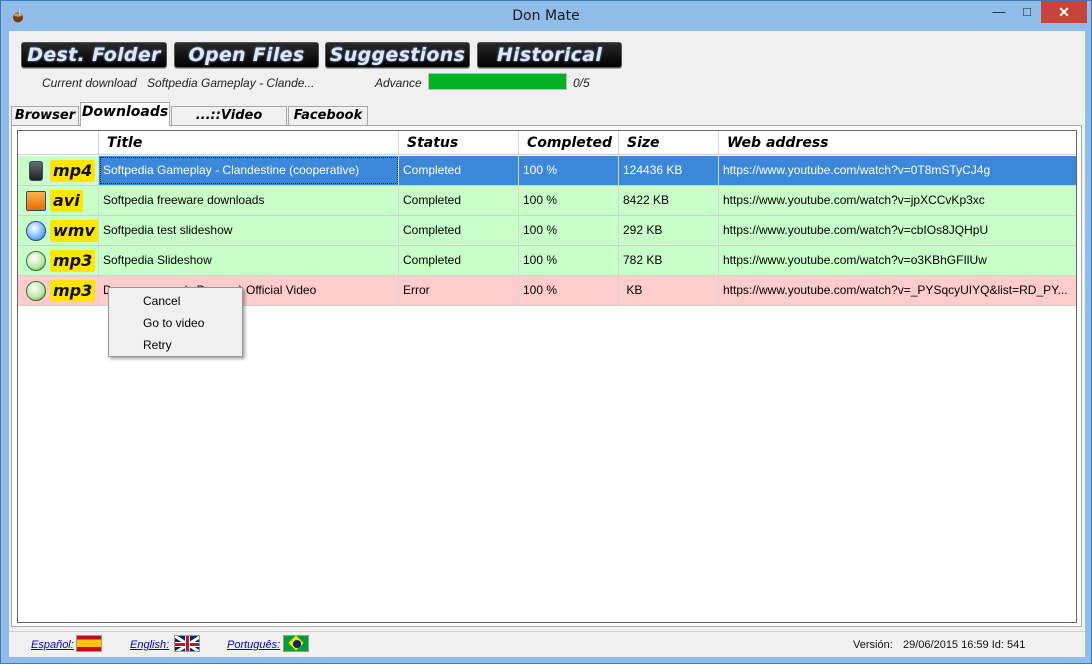 This screenshot has height=664, width=1092. Describe the element at coordinates (873, 645) in the screenshot. I see `version-label: Versión:` at that location.